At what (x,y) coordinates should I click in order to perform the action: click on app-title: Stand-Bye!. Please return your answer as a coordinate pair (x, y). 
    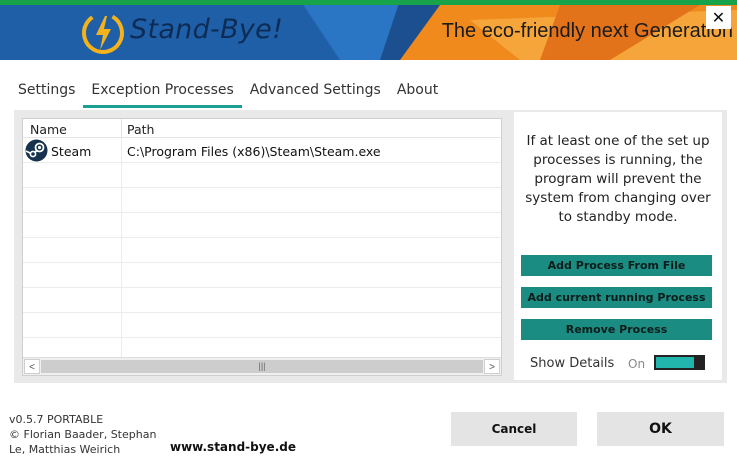
    Looking at the image, I should click on (207, 29).